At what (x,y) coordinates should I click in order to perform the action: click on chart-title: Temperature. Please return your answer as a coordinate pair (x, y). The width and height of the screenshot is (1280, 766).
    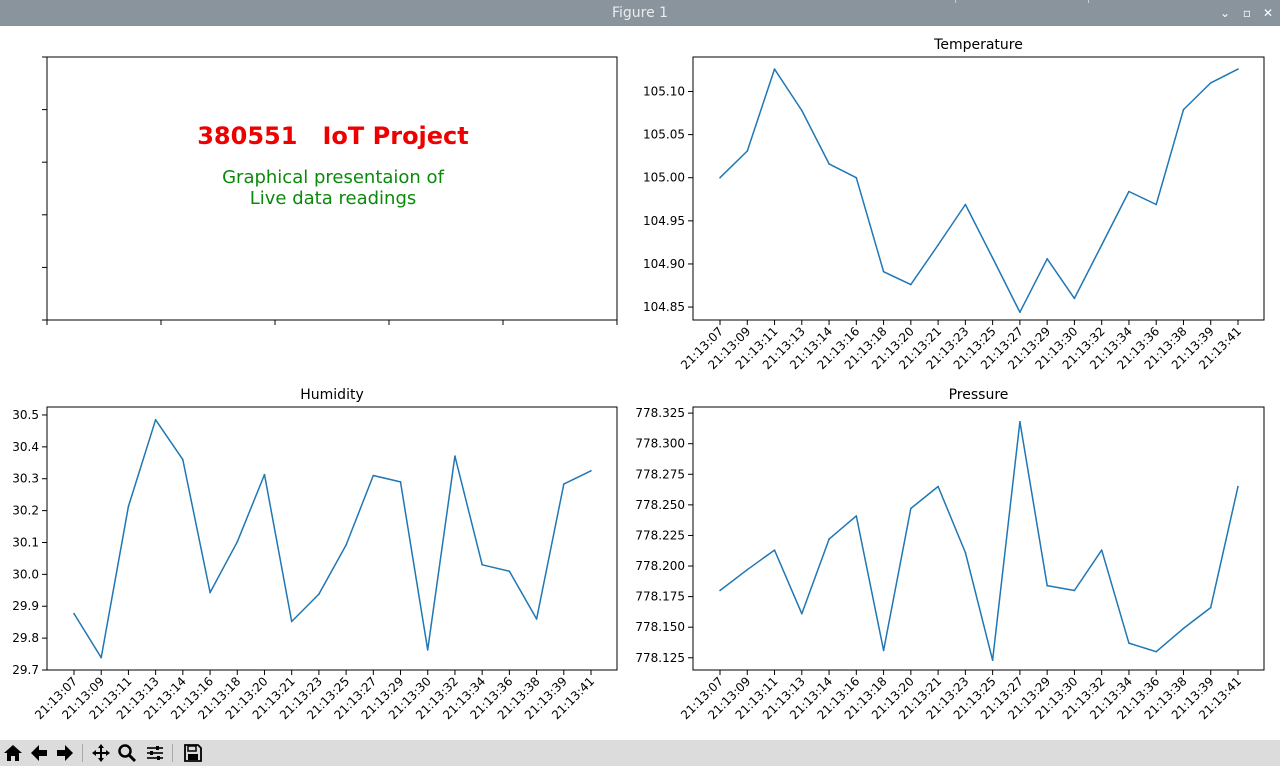
    Looking at the image, I should click on (978, 45).